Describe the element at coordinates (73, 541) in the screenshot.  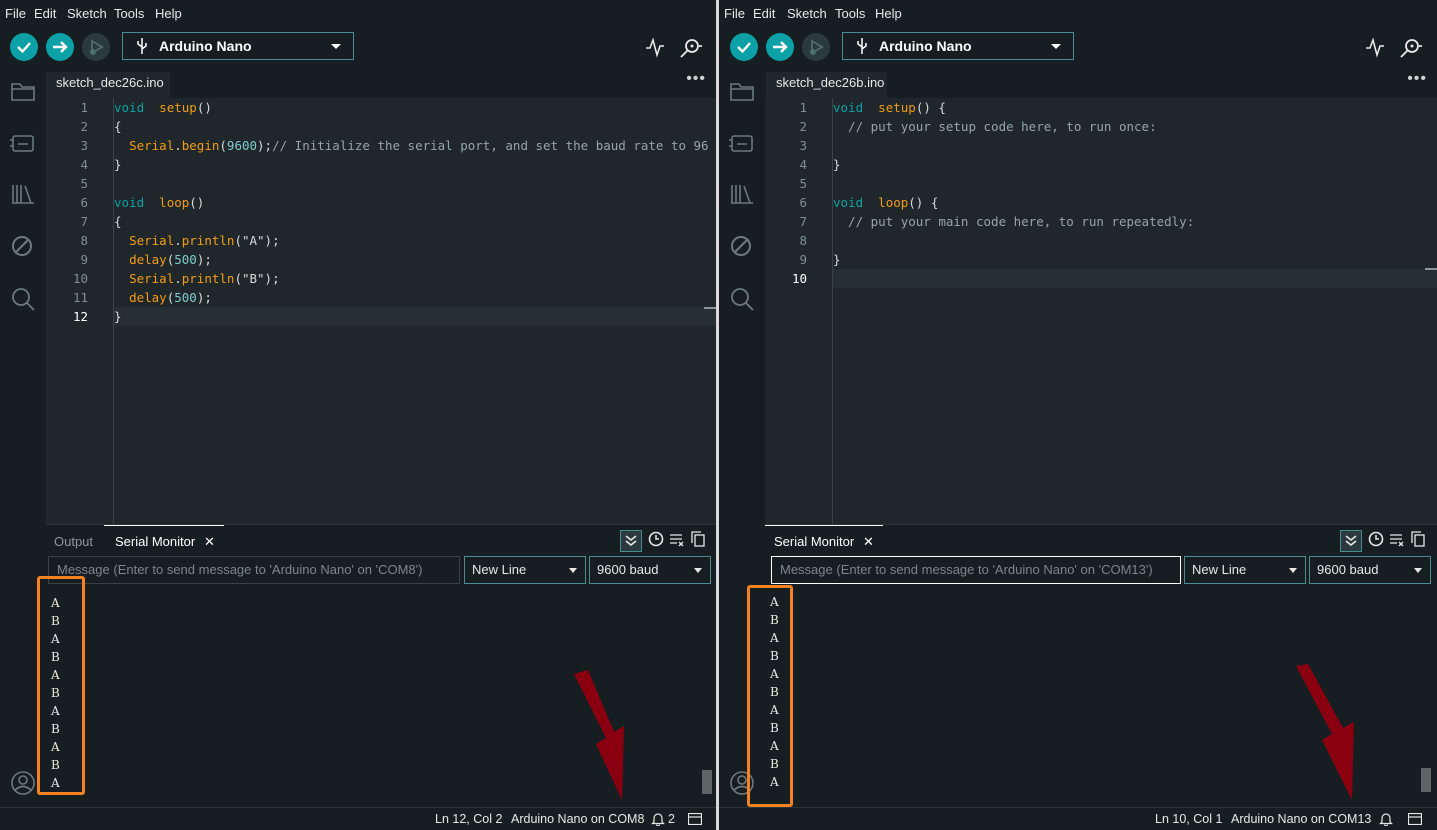
I see `tab-output: Output` at that location.